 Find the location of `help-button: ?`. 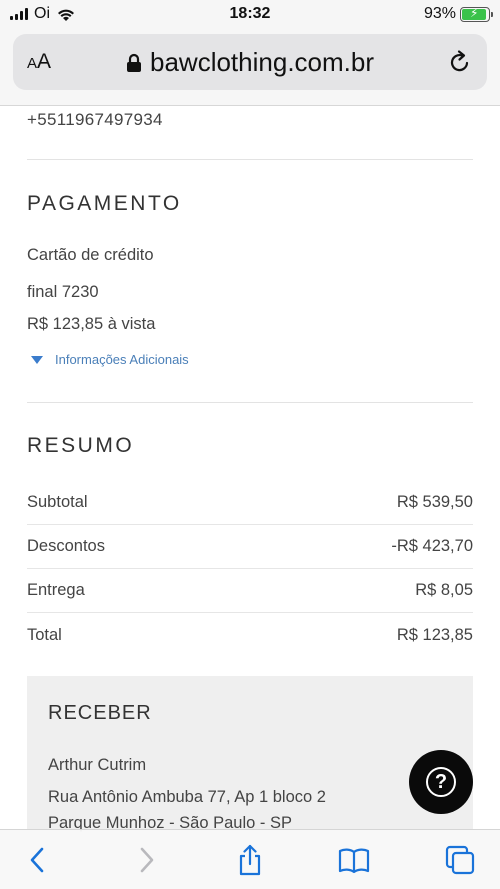

help-button: ? is located at coordinates (441, 782).